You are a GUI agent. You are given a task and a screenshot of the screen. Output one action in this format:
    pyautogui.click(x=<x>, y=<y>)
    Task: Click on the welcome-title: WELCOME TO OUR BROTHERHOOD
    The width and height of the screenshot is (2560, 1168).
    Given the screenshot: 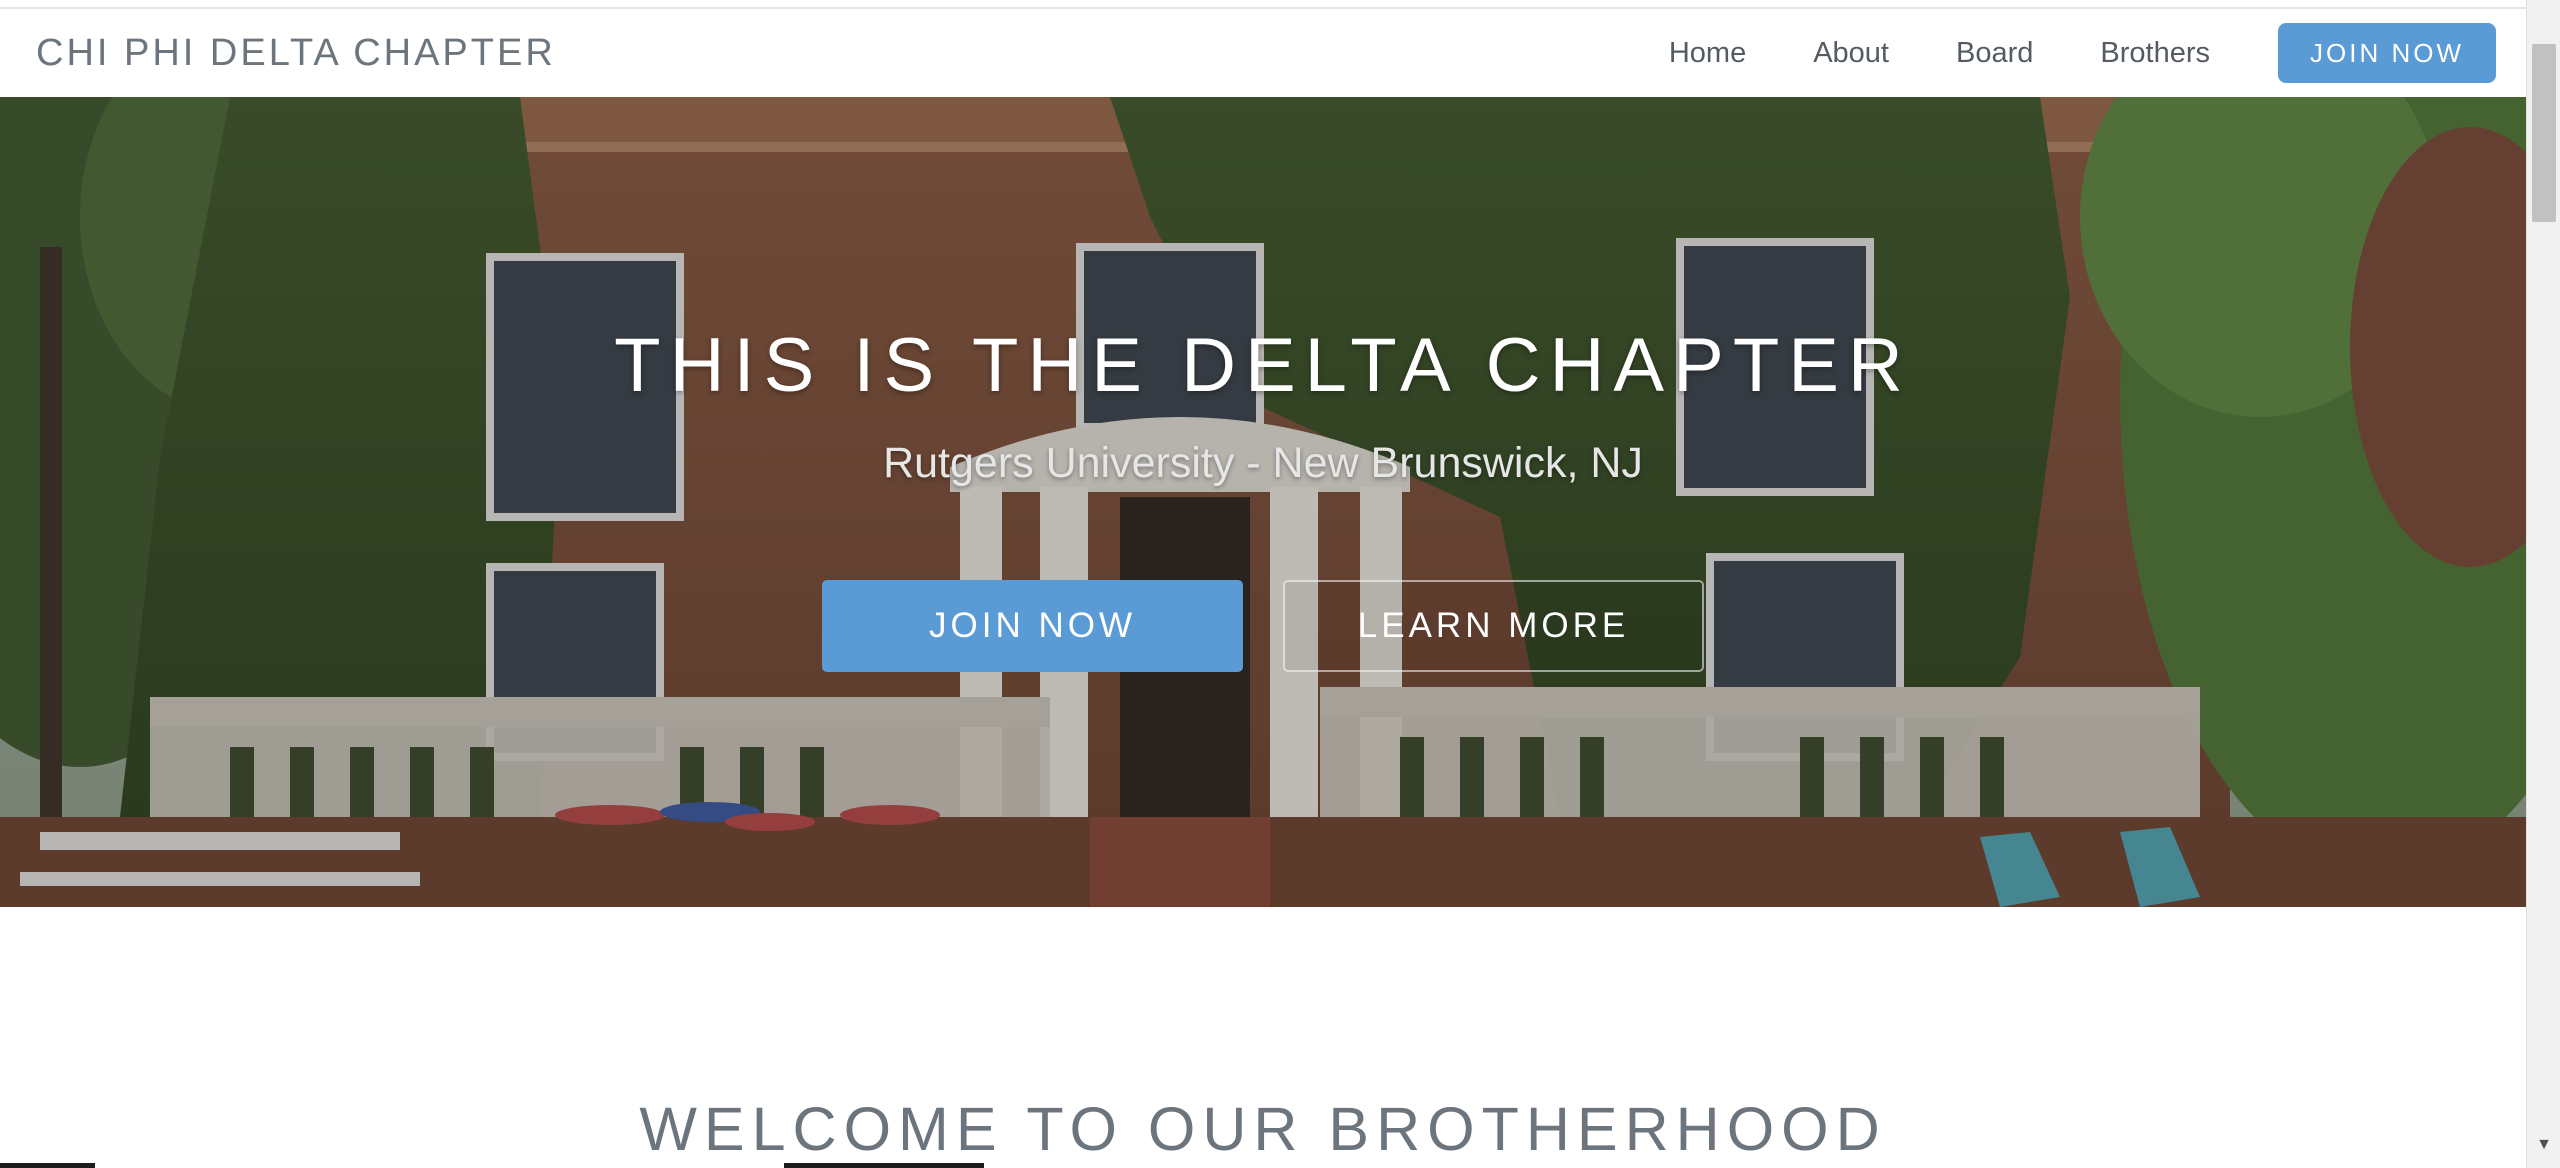 What is the action you would take?
    pyautogui.click(x=1263, y=1129)
    